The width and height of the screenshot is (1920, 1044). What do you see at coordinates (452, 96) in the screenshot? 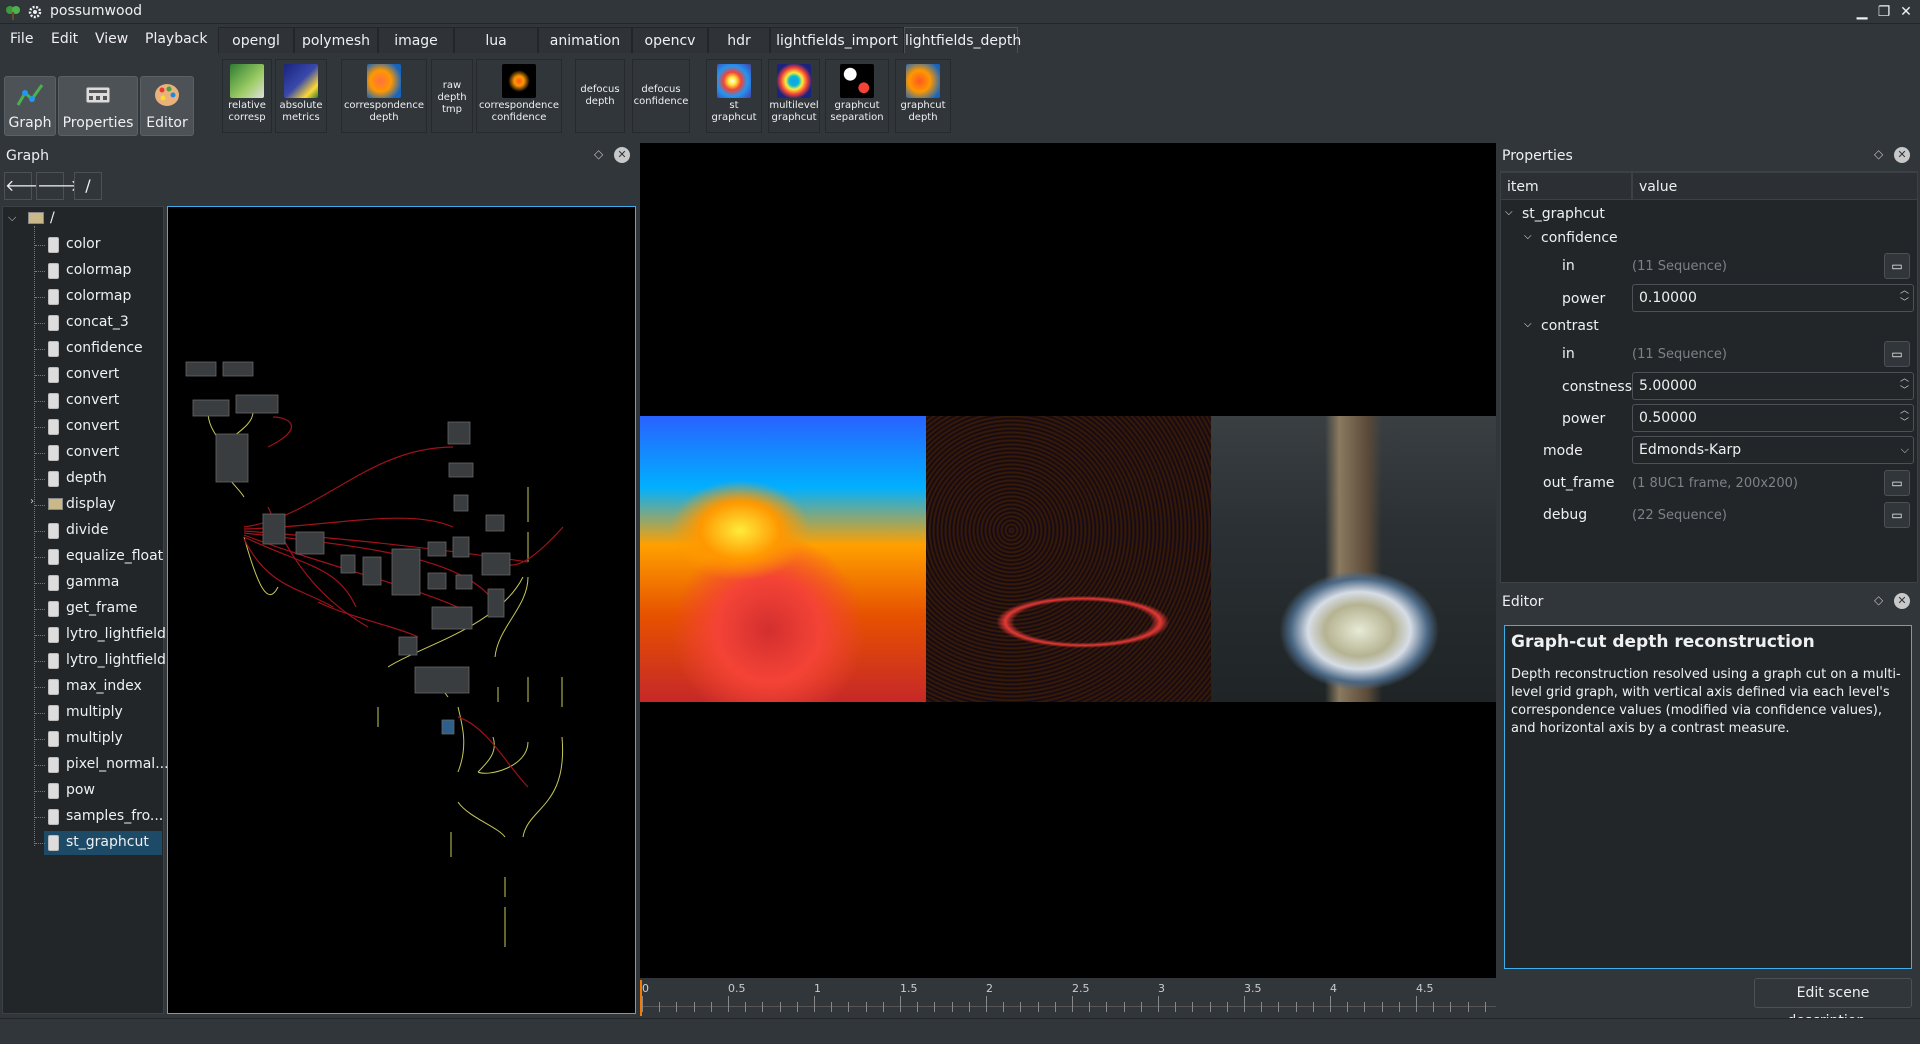
I see `tool-raw-depth-tmp: raw depth tmp` at bounding box center [452, 96].